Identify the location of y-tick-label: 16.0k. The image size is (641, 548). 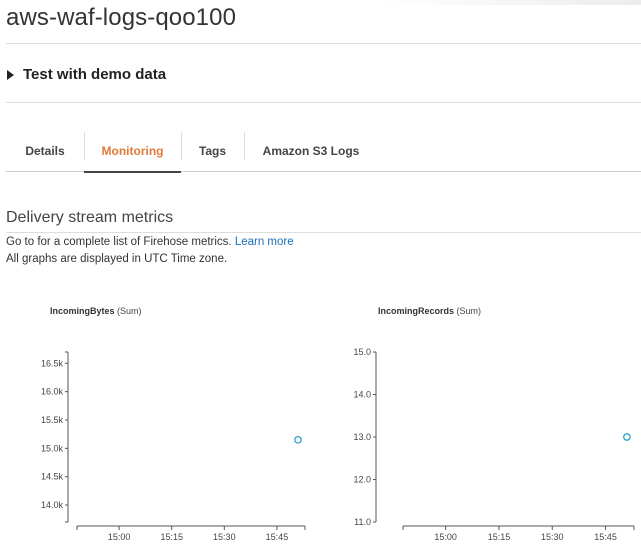
(52, 392).